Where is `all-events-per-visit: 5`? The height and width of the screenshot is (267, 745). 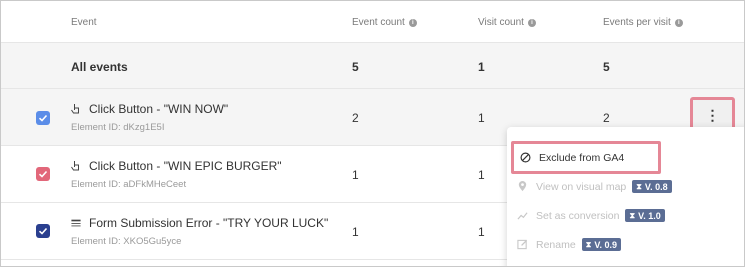 all-events-per-visit: 5 is located at coordinates (606, 67).